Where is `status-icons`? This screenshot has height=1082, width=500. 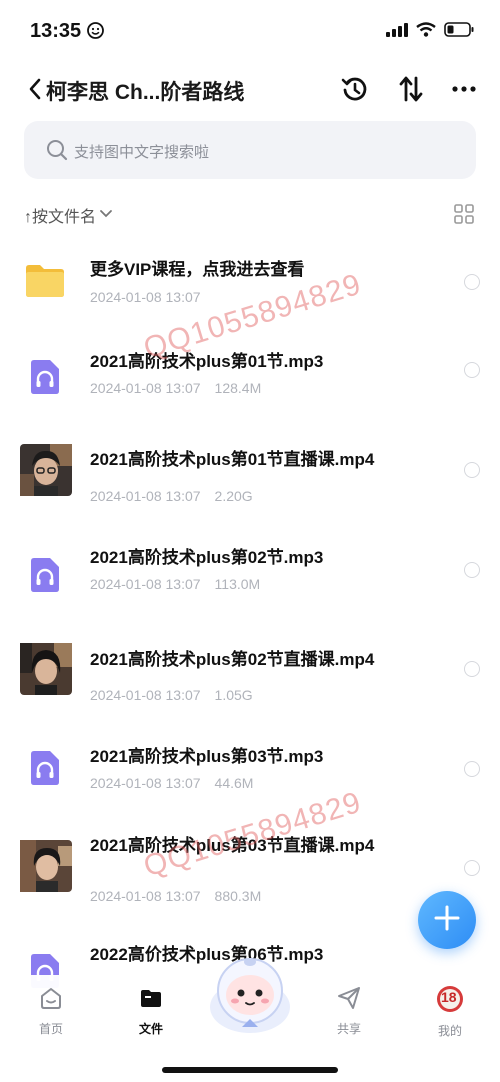 status-icons is located at coordinates (430, 32).